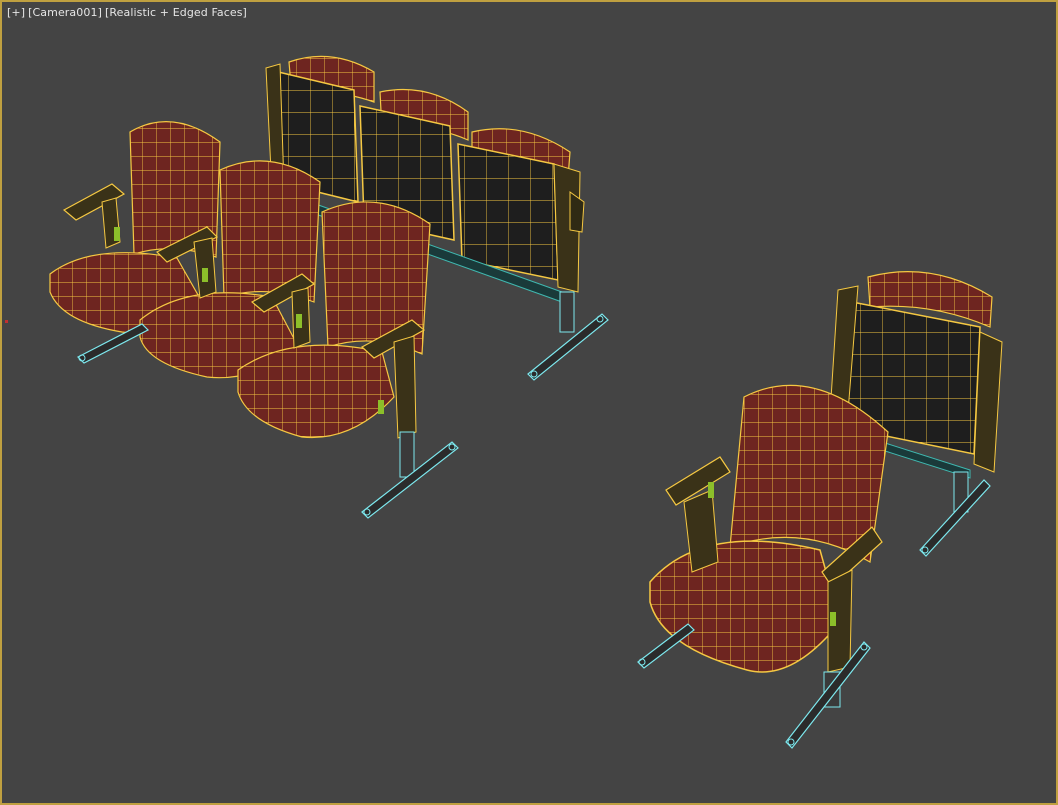 The width and height of the screenshot is (1058, 805). What do you see at coordinates (65, 12) in the screenshot?
I see `viewport-camera-menu: [Camera001]` at bounding box center [65, 12].